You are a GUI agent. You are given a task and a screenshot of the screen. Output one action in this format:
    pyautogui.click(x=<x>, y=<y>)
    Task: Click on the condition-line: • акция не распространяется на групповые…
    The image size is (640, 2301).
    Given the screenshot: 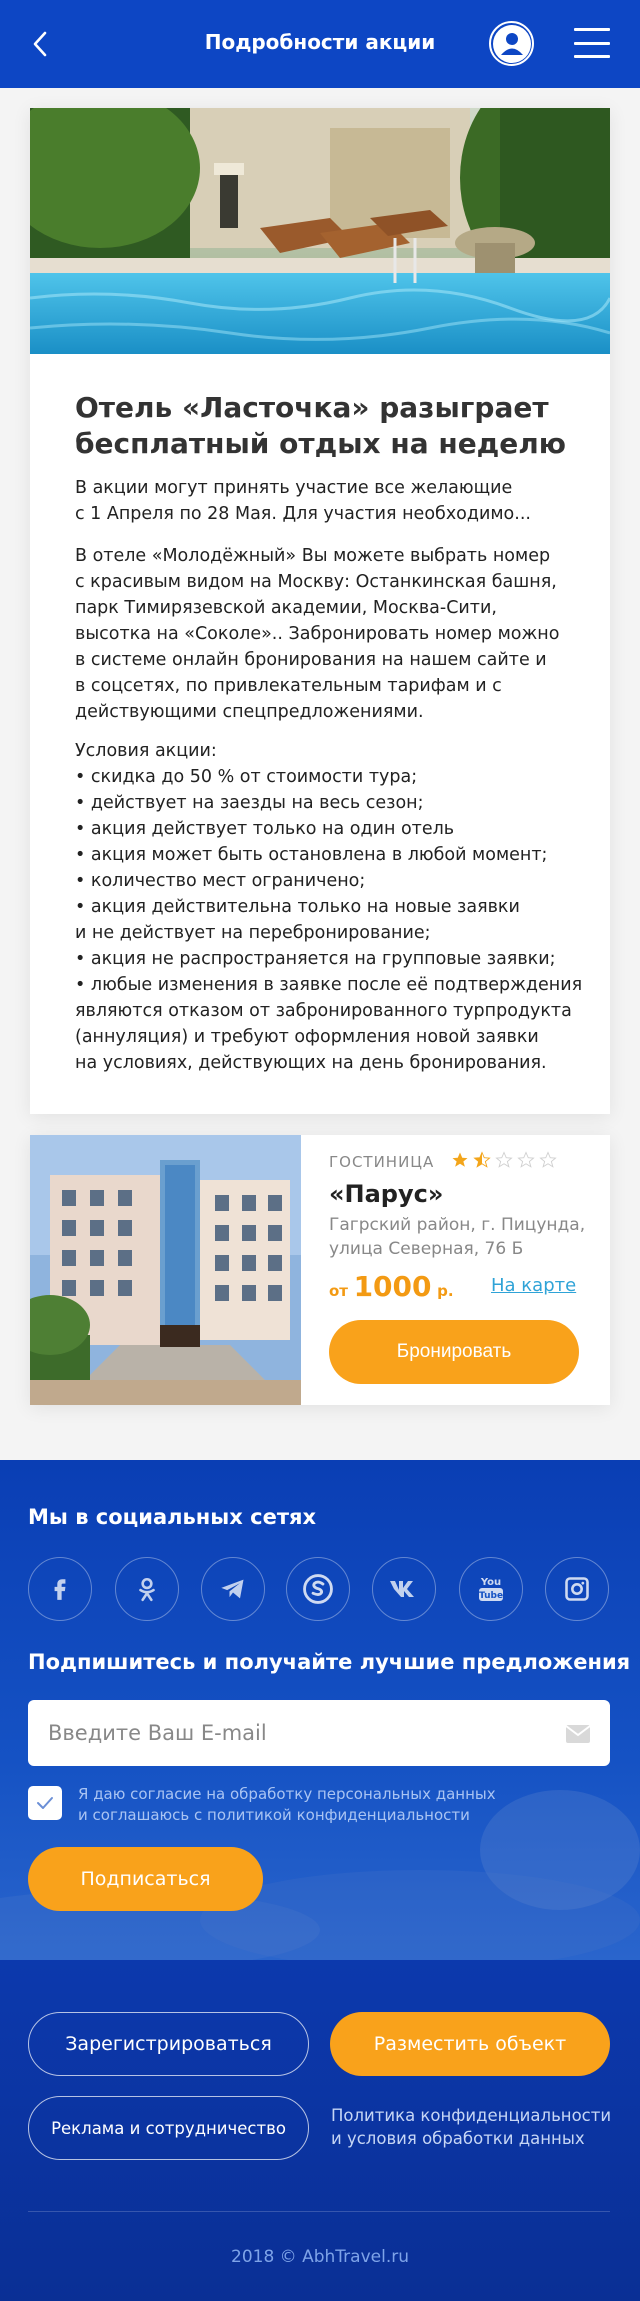 What is the action you would take?
    pyautogui.click(x=315, y=959)
    